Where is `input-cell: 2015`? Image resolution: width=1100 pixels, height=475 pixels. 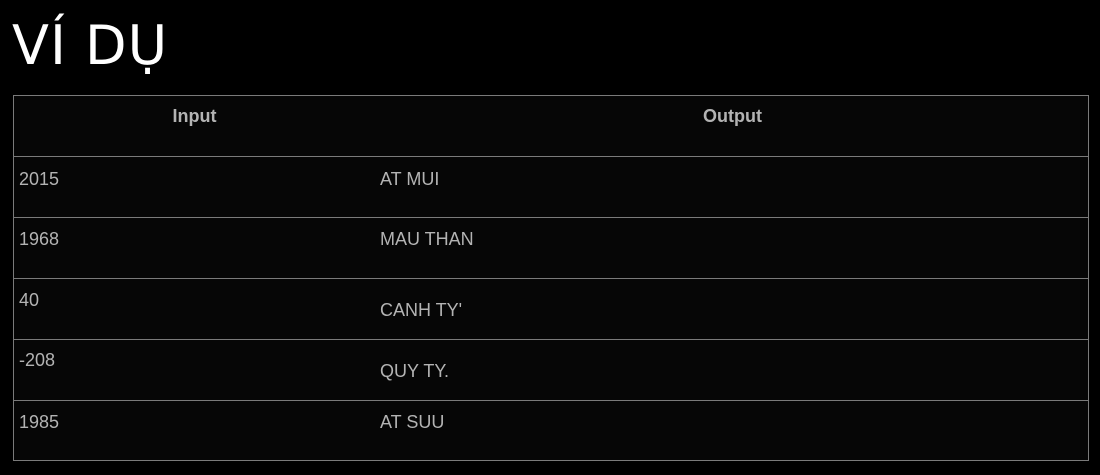
input-cell: 2015 is located at coordinates (39, 179).